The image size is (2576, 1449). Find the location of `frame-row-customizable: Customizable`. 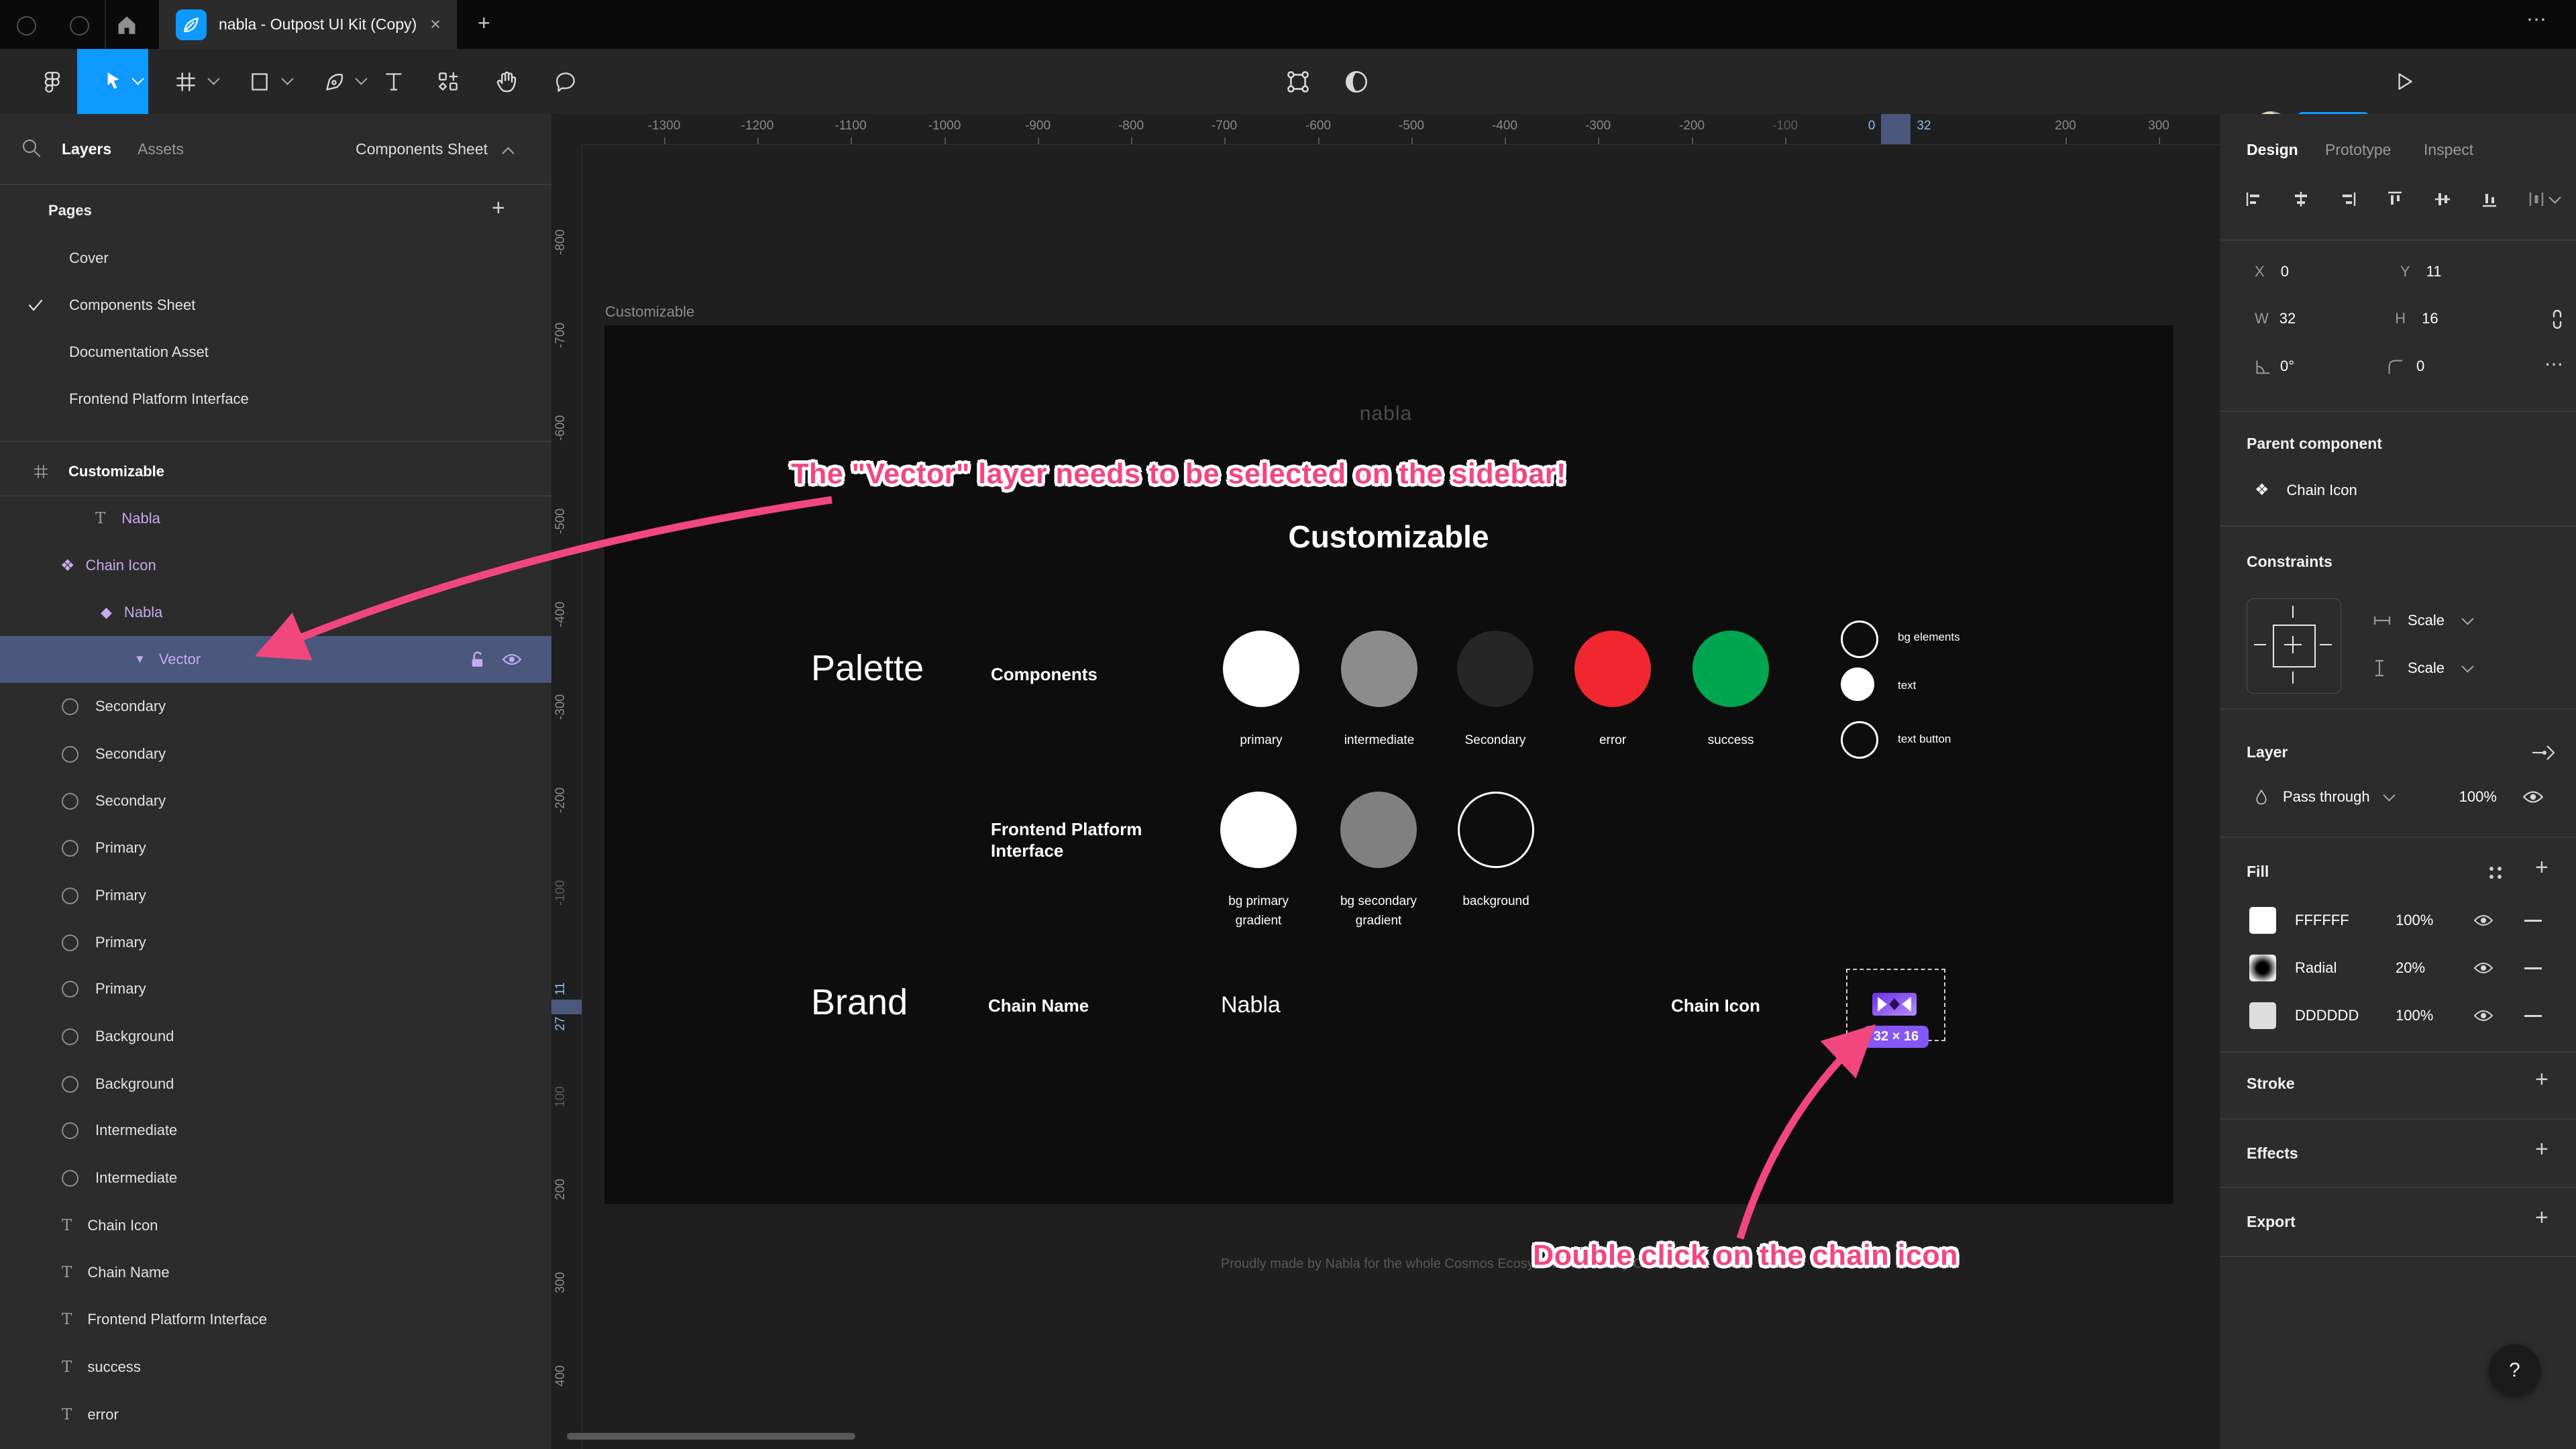

frame-row-customizable: Customizable is located at coordinates (275, 471).